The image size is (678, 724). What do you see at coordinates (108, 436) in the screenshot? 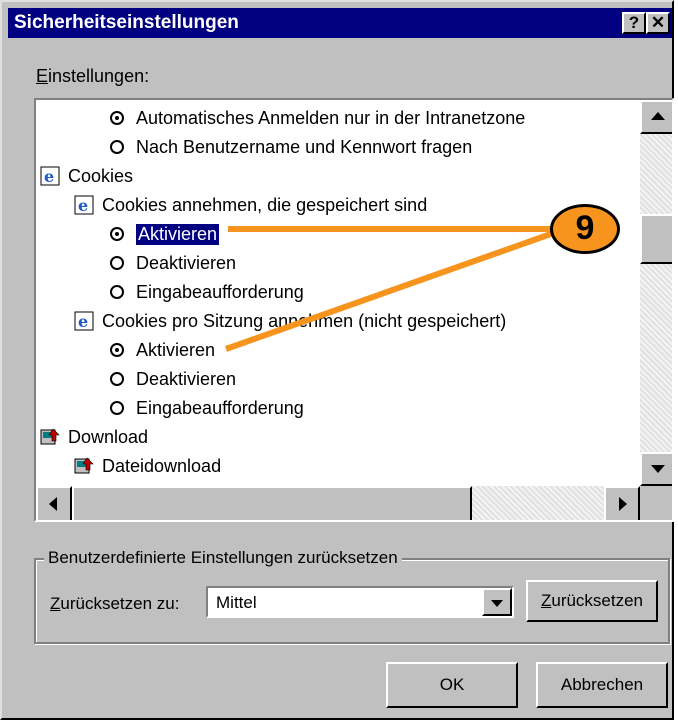
I see `list-item-label: Download` at bounding box center [108, 436].